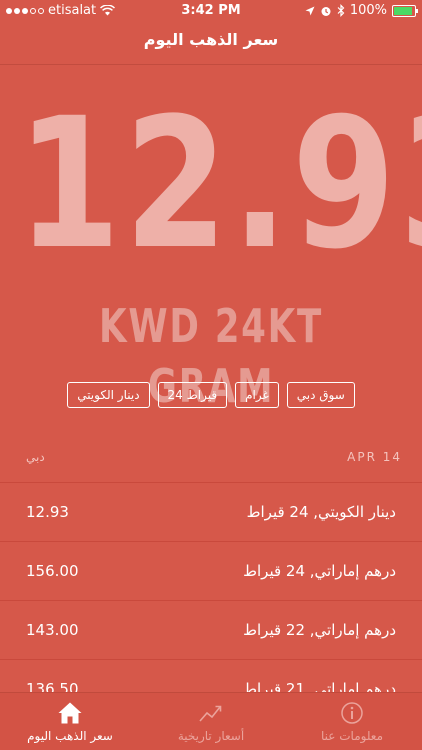  What do you see at coordinates (211, 64) in the screenshot?
I see `nav-divider` at bounding box center [211, 64].